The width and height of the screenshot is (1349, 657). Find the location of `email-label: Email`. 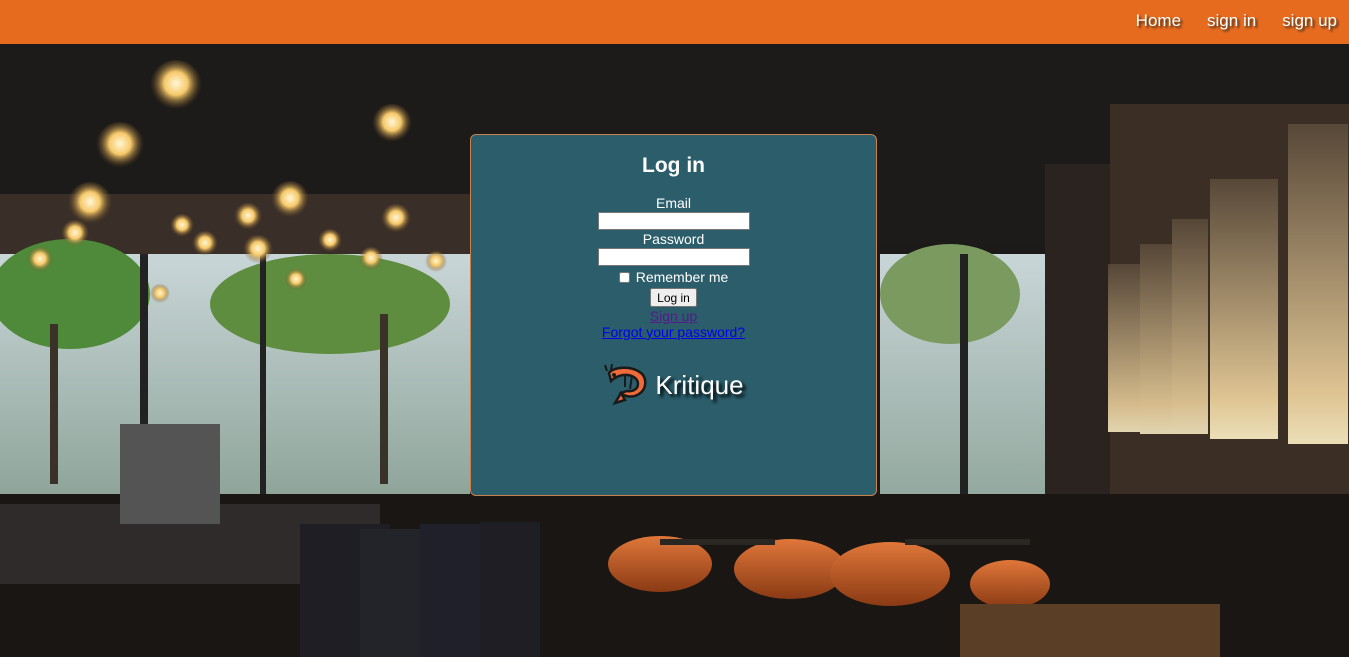

email-label: Email is located at coordinates (673, 203).